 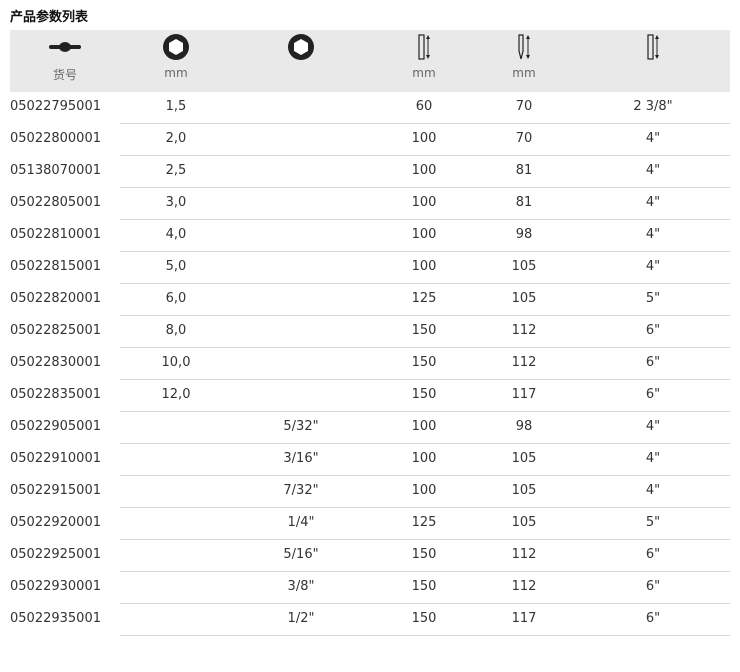 What do you see at coordinates (55, 106) in the screenshot?
I see `cell-article-number: 05022795001` at bounding box center [55, 106].